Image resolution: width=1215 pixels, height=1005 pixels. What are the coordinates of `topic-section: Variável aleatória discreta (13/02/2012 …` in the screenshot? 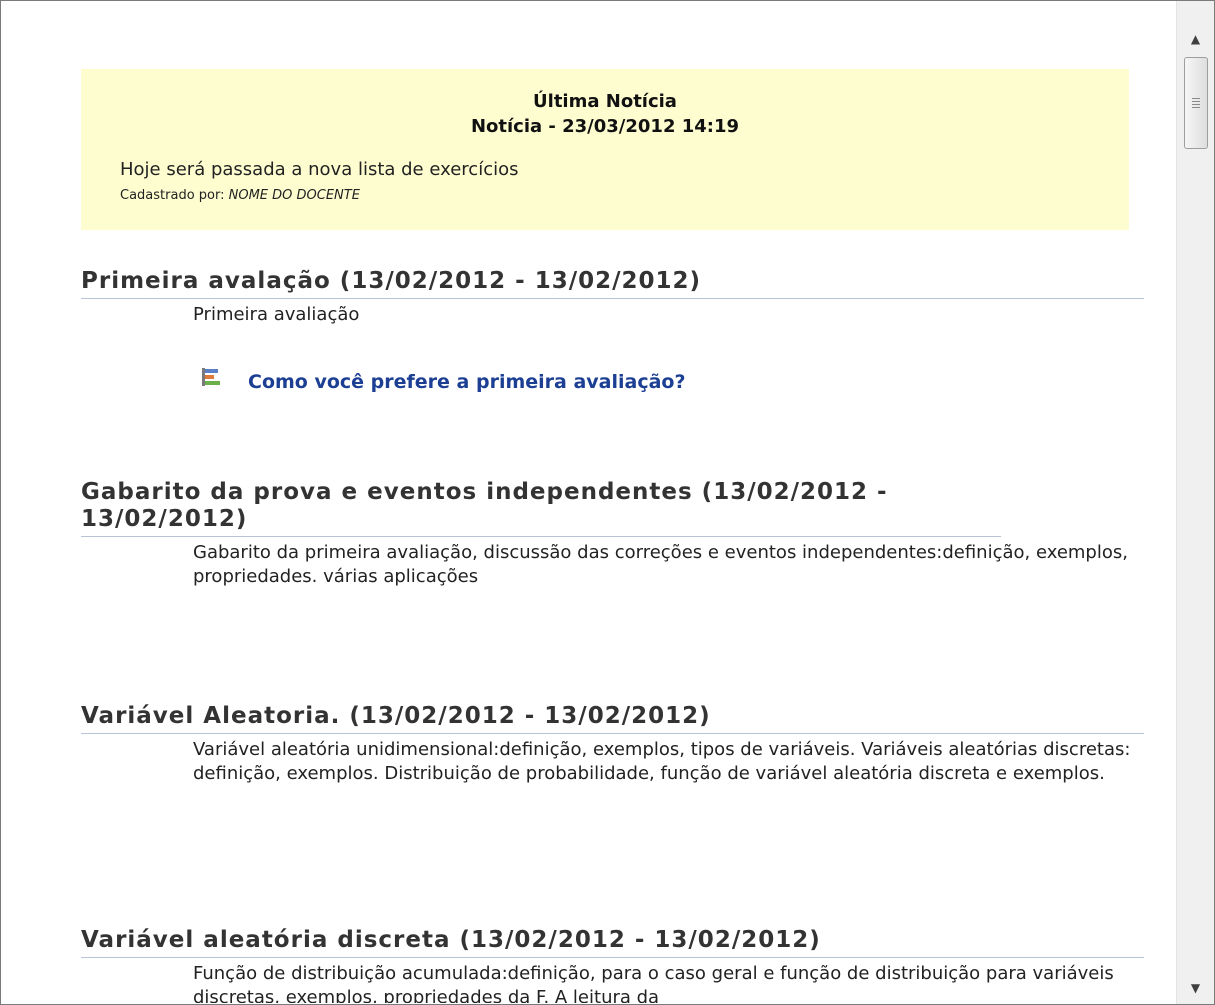 It's located at (612, 965).